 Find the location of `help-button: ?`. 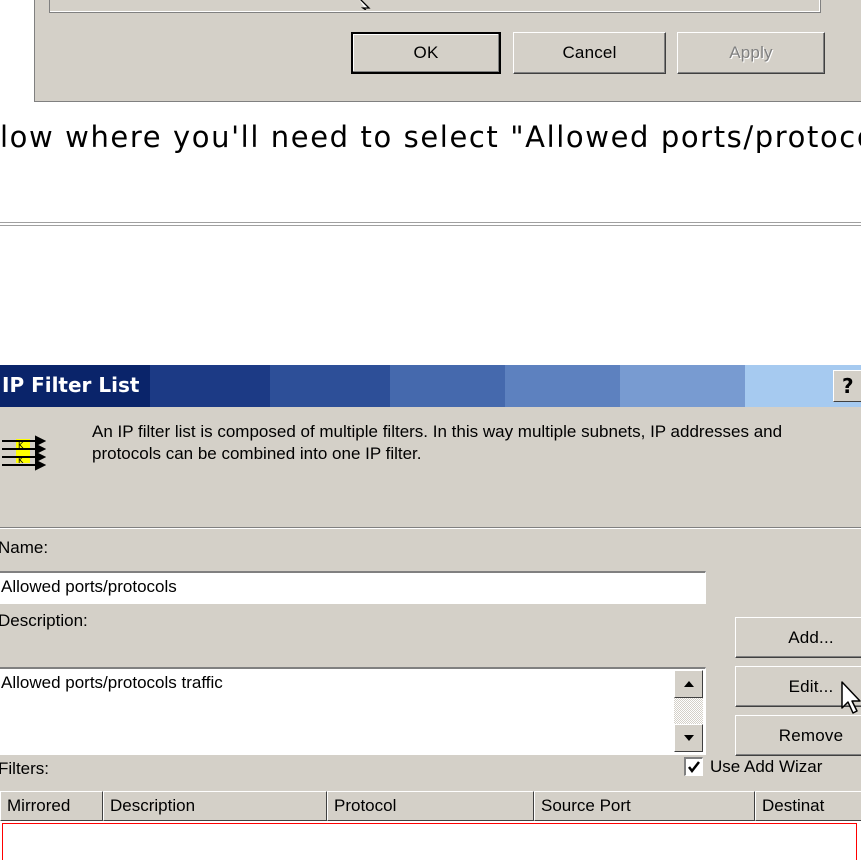

help-button: ? is located at coordinates (847, 386).